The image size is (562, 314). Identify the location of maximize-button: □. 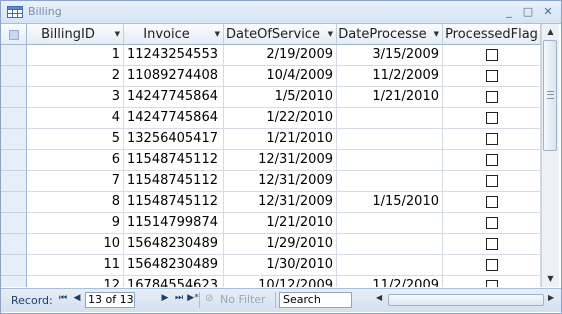
(528, 12).